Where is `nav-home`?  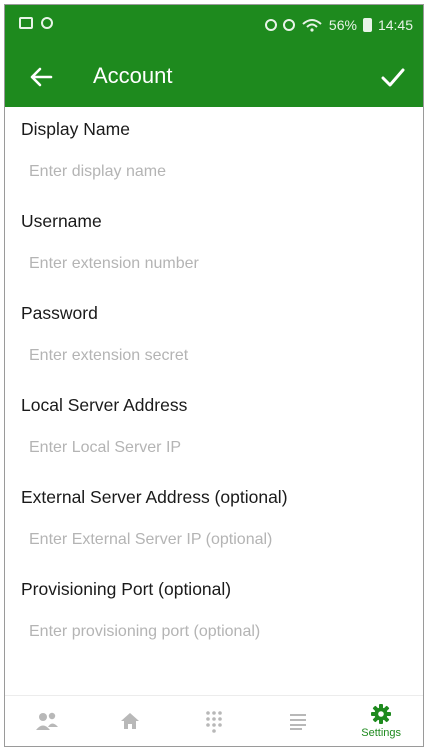 nav-home is located at coordinates (130, 721).